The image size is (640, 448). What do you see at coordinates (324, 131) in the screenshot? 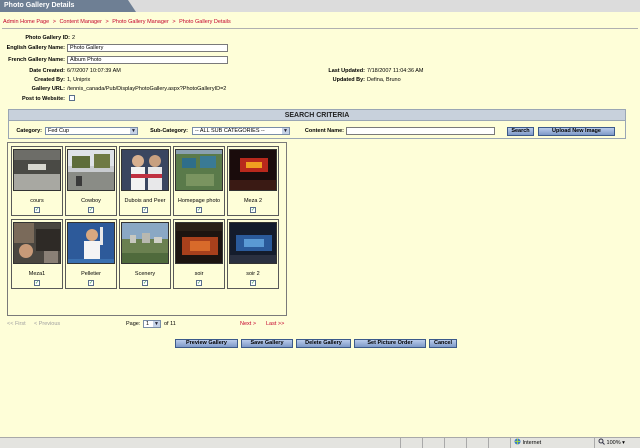
I see `content-name-label: Content Name:` at bounding box center [324, 131].